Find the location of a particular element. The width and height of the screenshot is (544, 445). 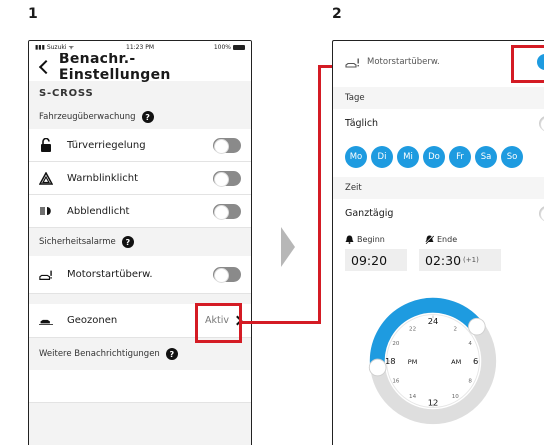

battery-indicator: 100% is located at coordinates (229, 47).